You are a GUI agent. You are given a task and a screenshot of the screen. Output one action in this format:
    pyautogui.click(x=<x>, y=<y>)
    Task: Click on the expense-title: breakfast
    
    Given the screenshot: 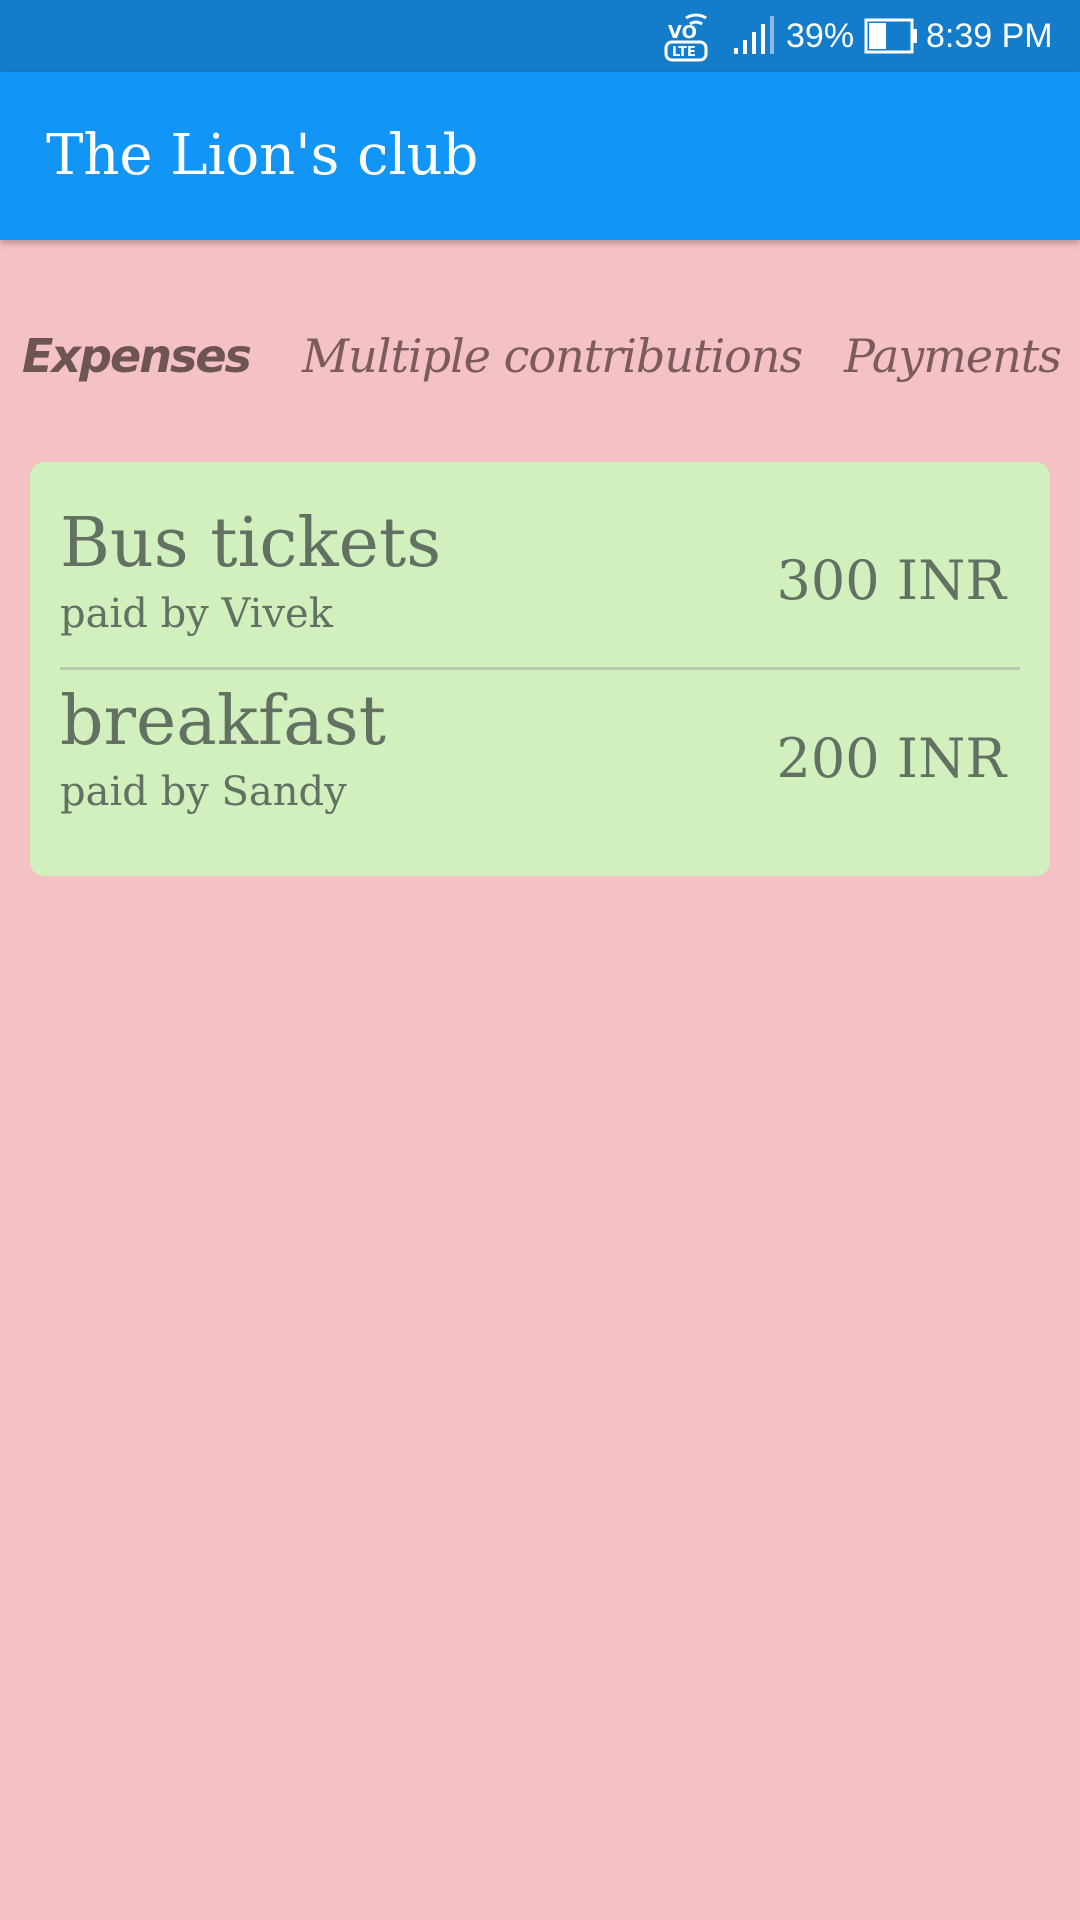 What is the action you would take?
    pyautogui.click(x=223, y=721)
    